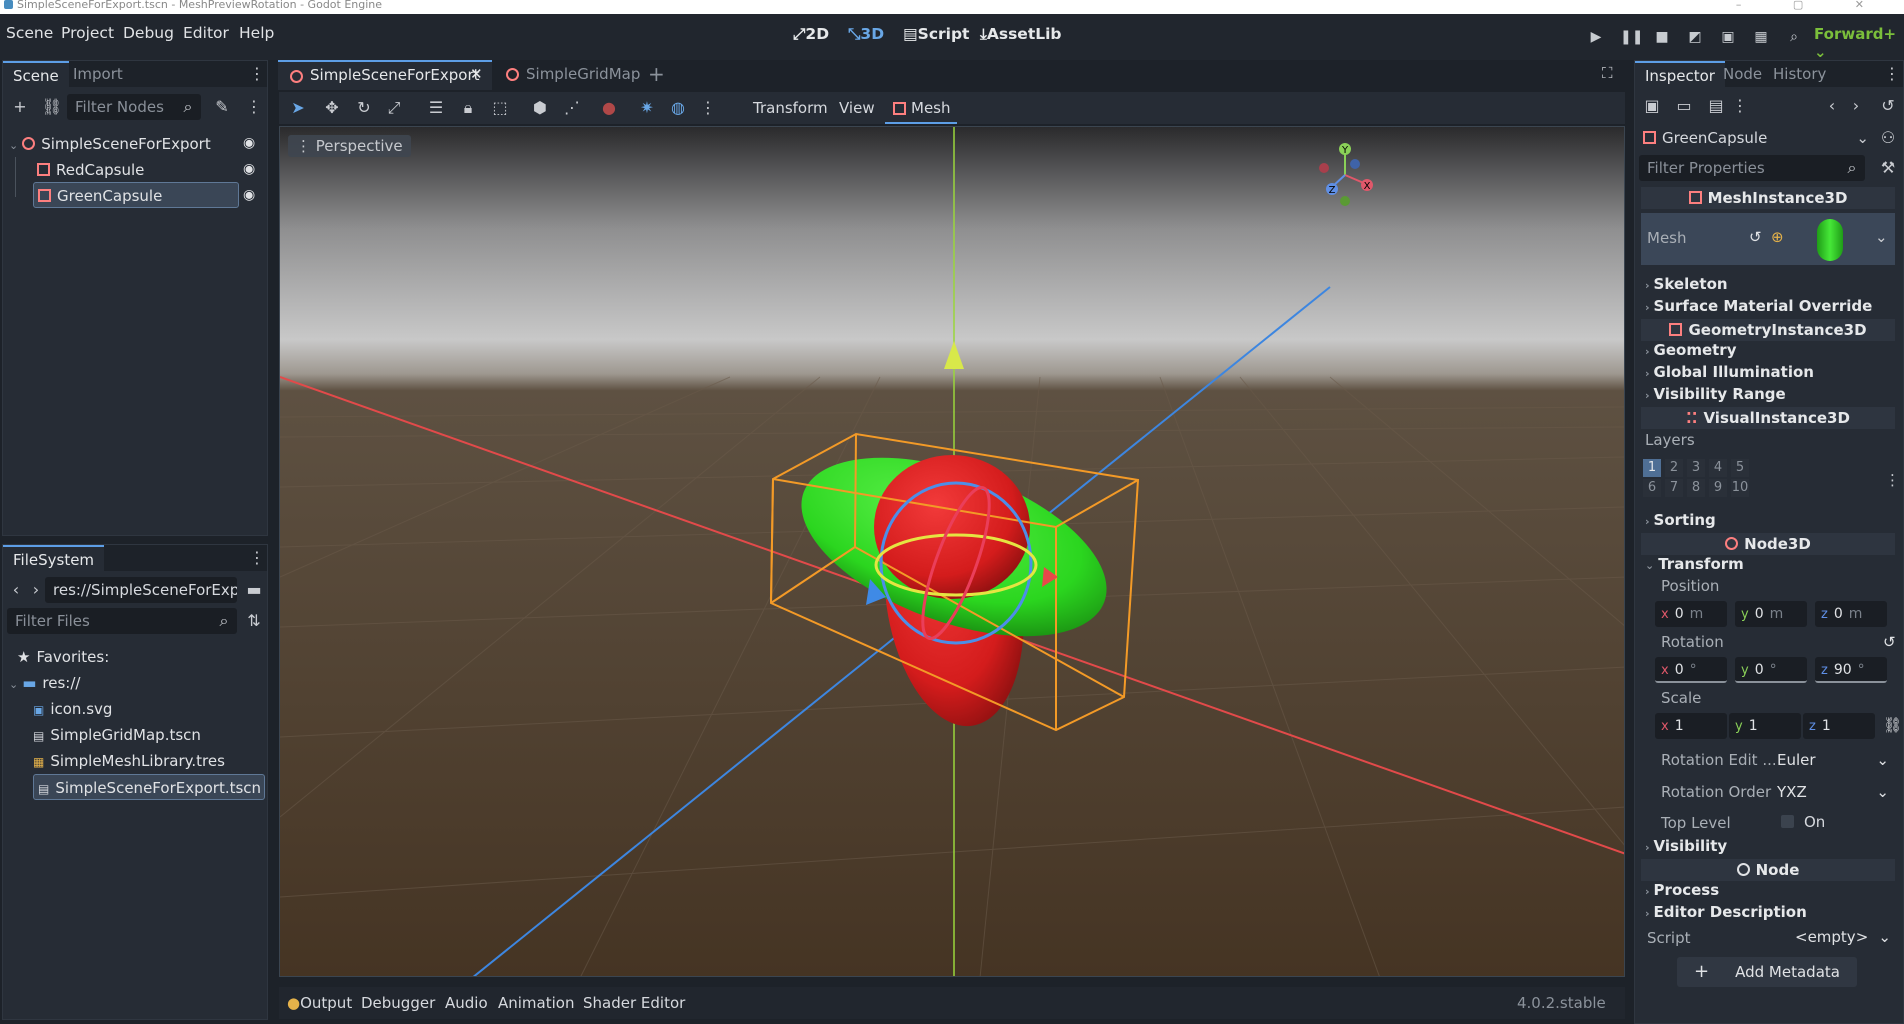 This screenshot has height=1024, width=1904. I want to click on layers-grid: 1 2 3 4 5 6 7 8 9 10, so click(1703, 479).